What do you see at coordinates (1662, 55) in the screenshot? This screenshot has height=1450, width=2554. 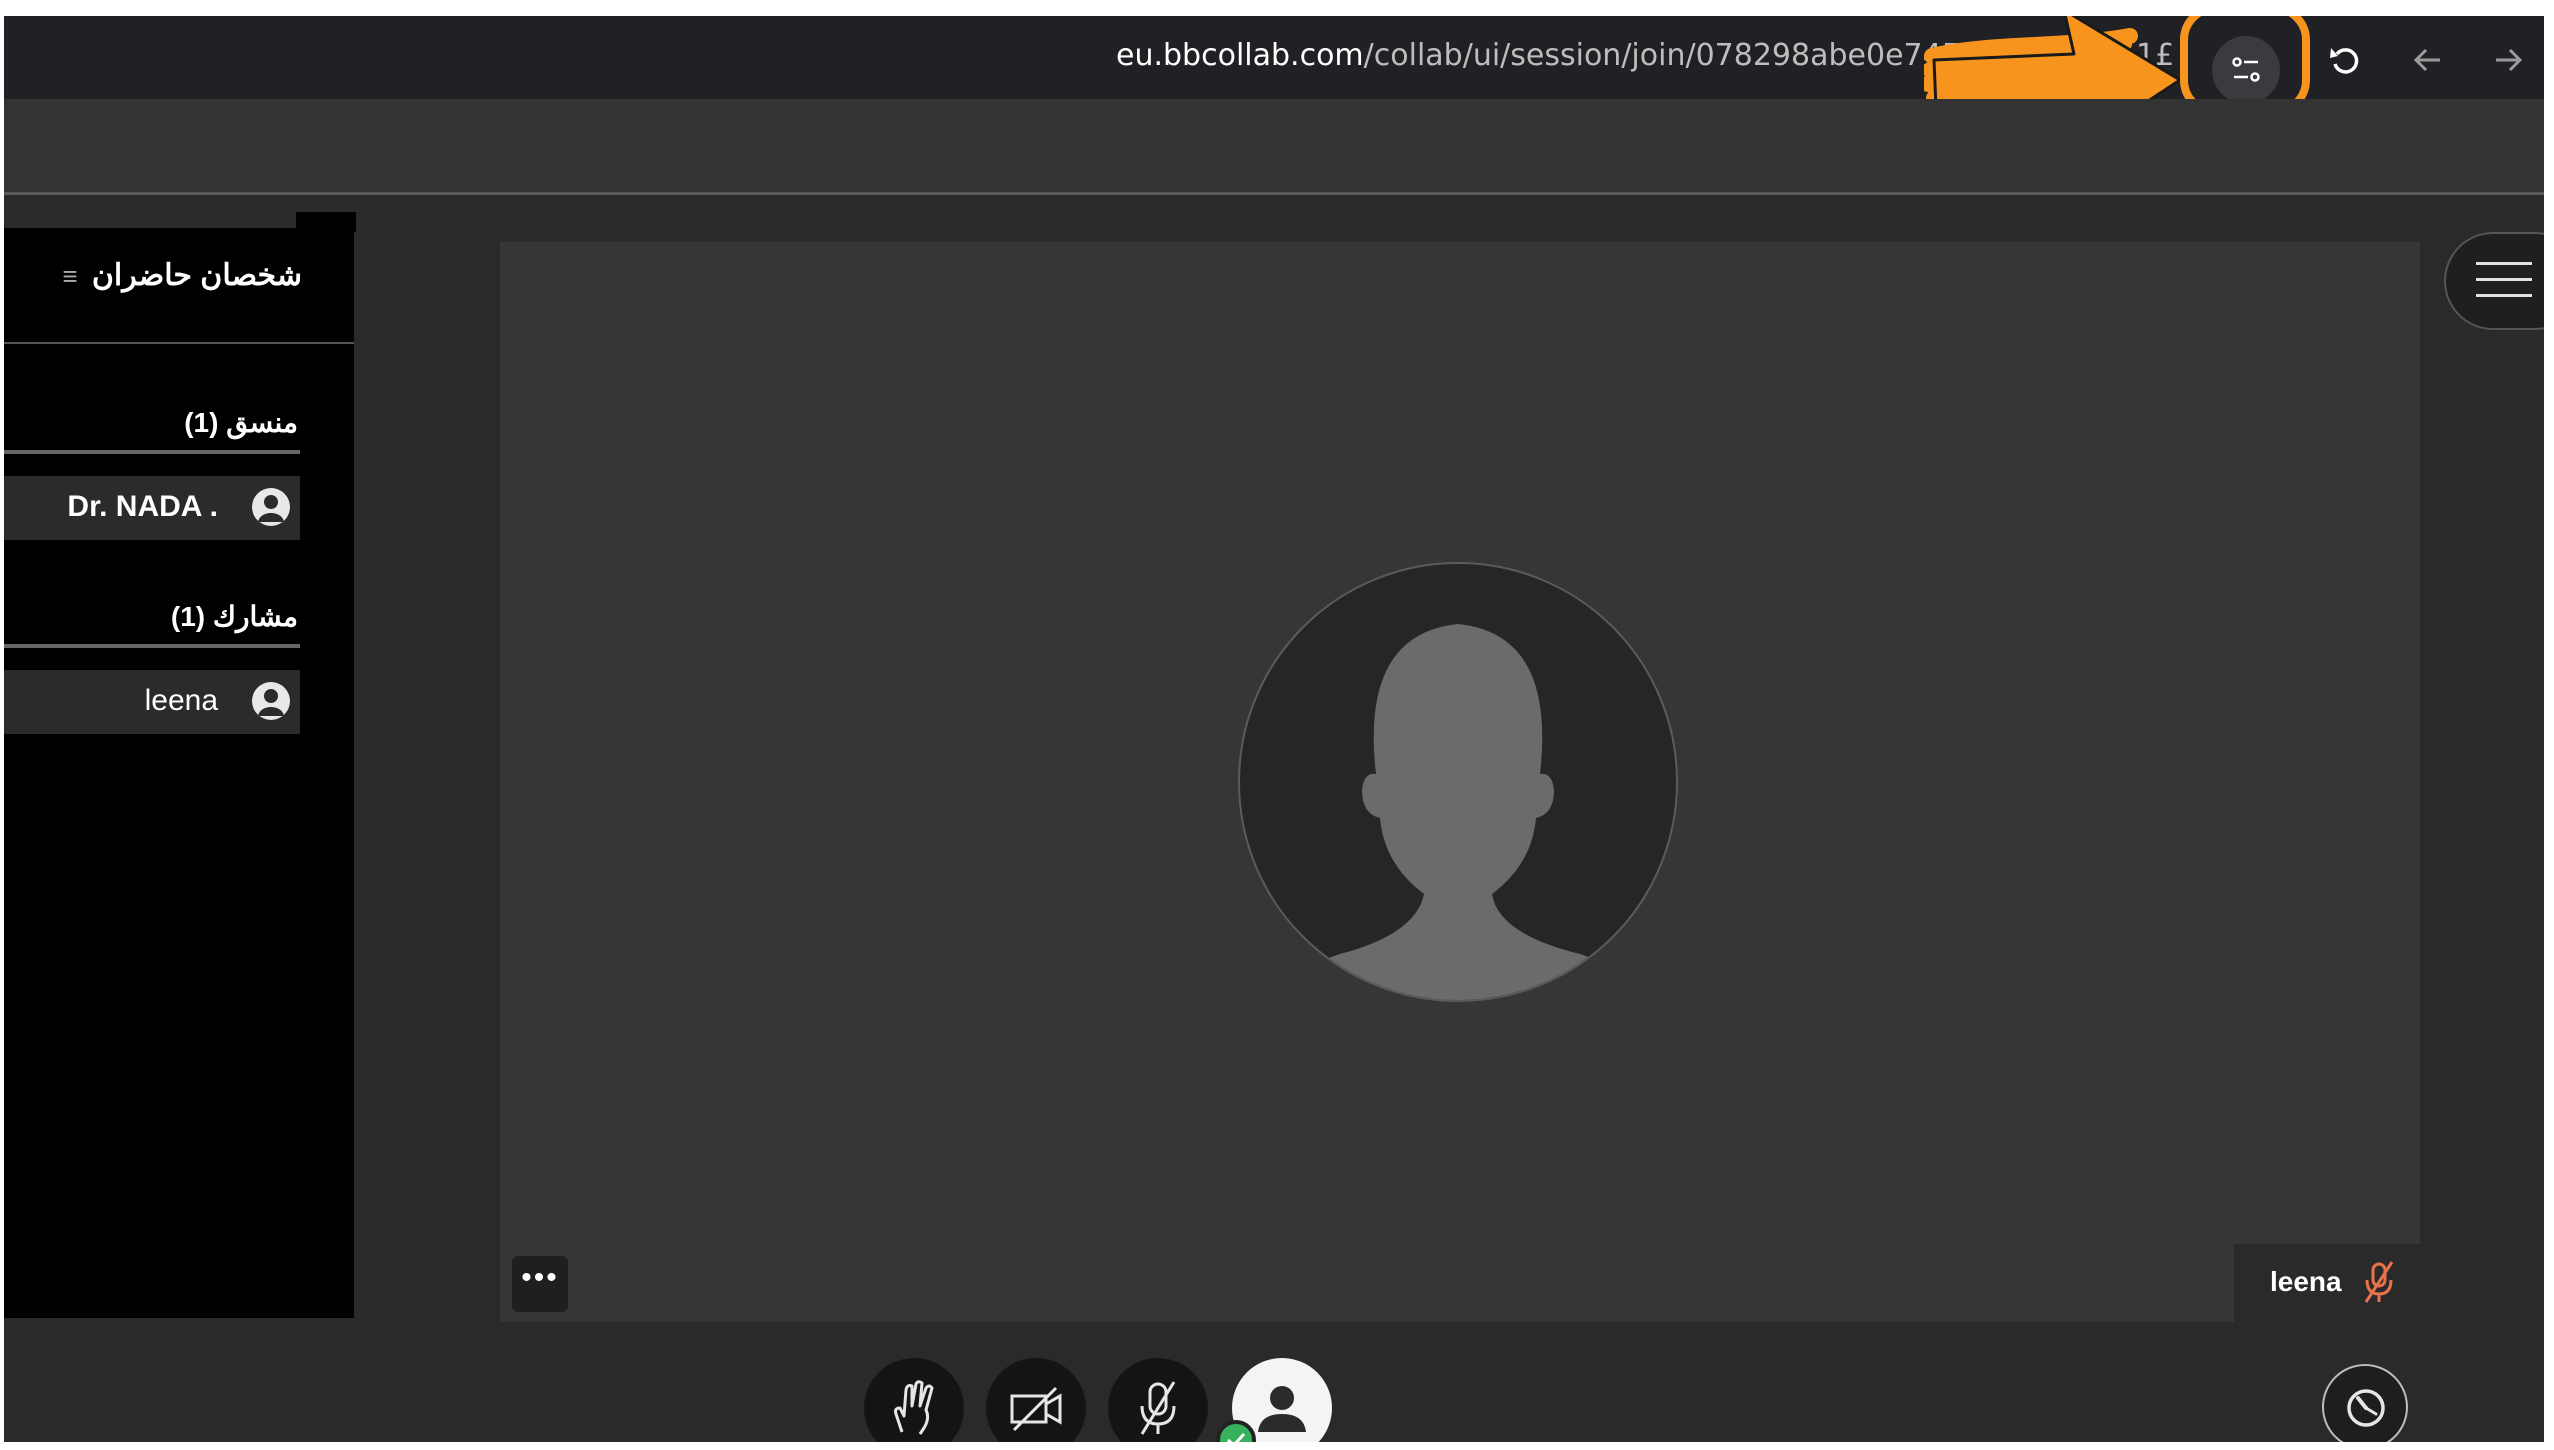 I see `url-path: /collab/ui/session/join/078298abe0e745` at bounding box center [1662, 55].